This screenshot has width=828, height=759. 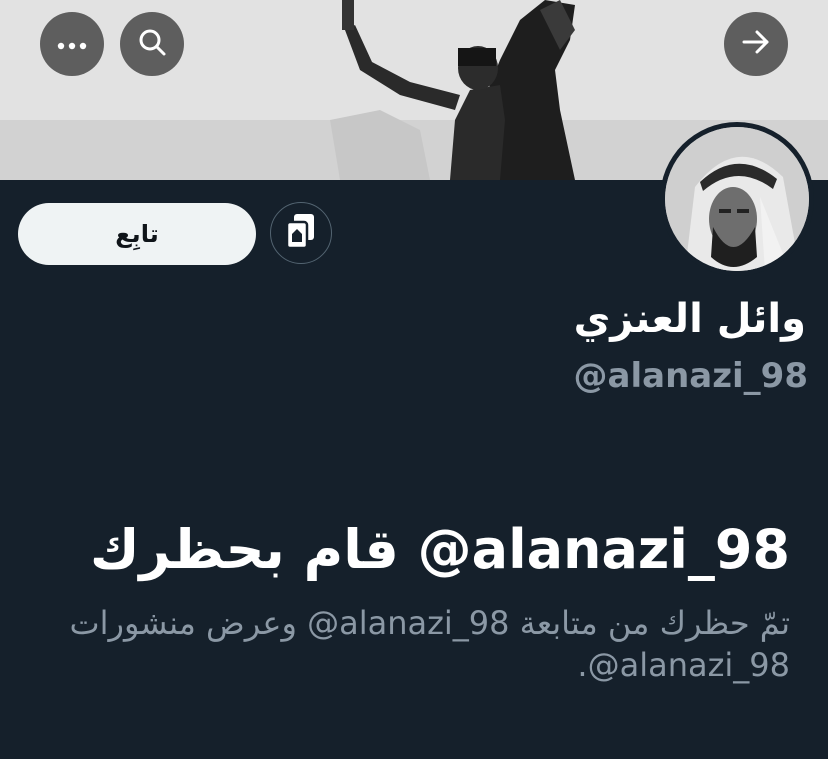 I want to click on copy-button, so click(x=301, y=233).